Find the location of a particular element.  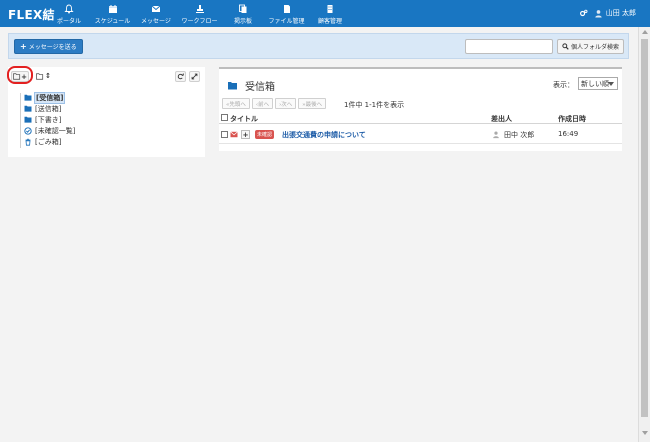

nav-label: ファイル管理 is located at coordinates (286, 21).